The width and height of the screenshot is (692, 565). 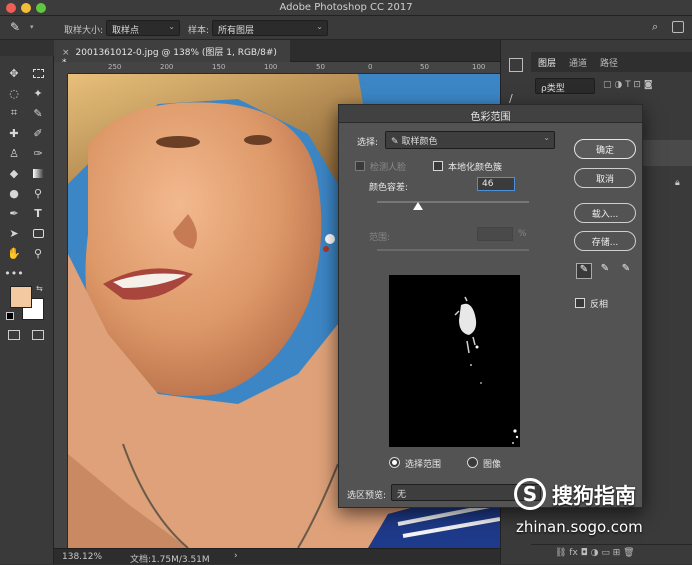 What do you see at coordinates (394, 462) in the screenshot?
I see `selection-radio` at bounding box center [394, 462].